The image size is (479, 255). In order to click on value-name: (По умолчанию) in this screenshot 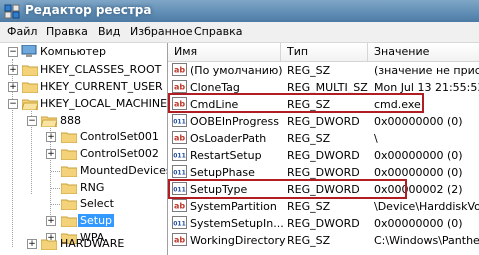, I will do `click(236, 70)`.